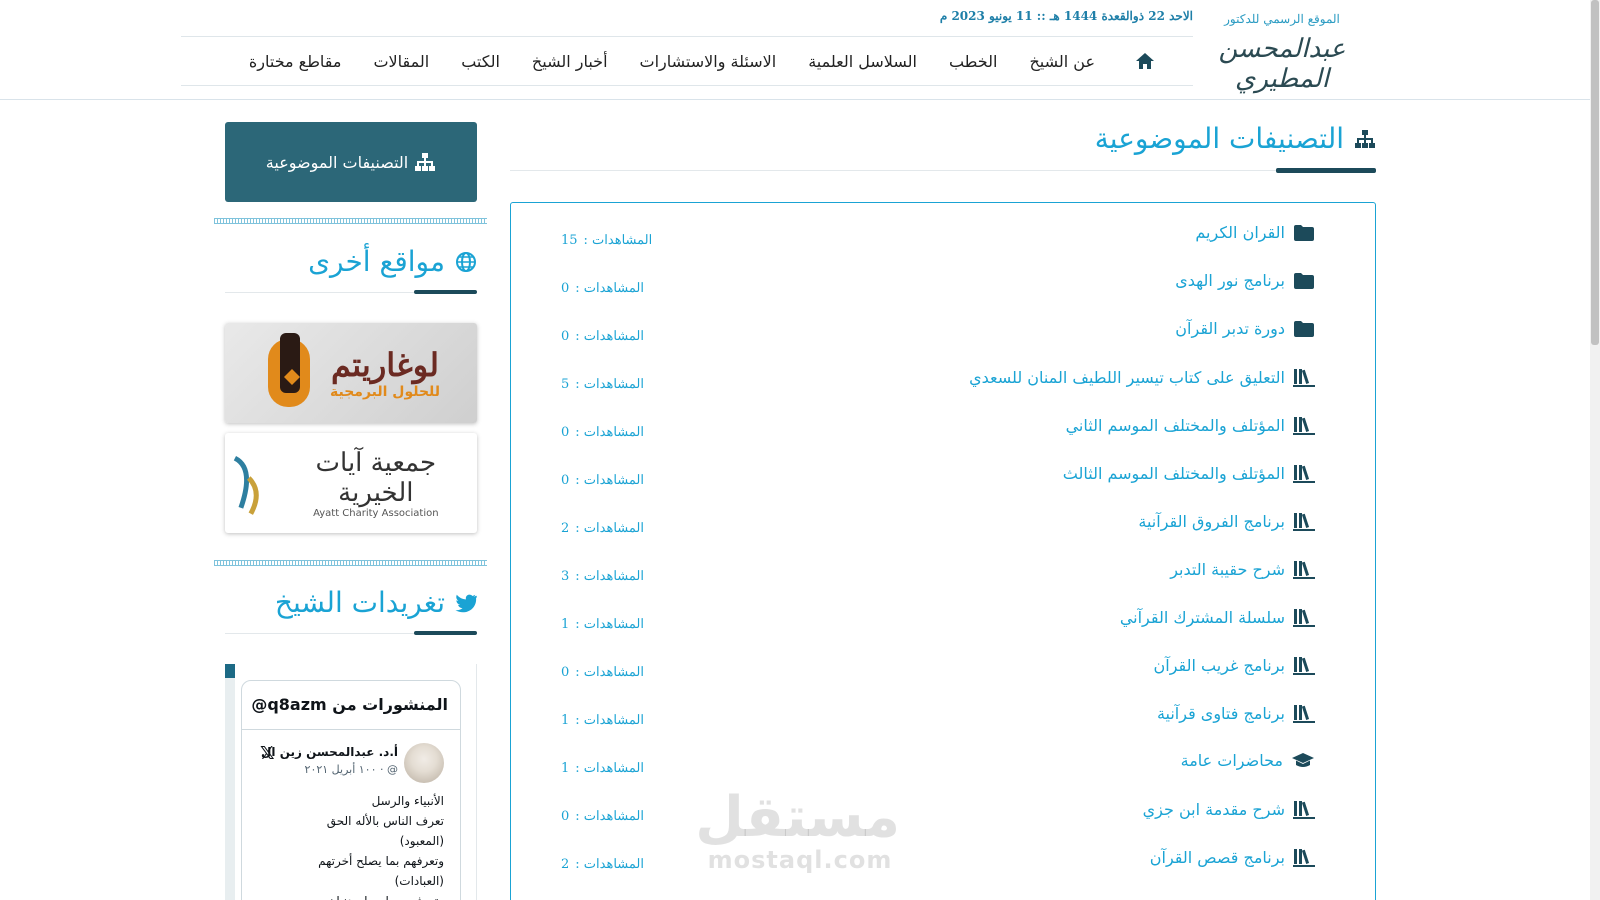 The image size is (1600, 900). Describe the element at coordinates (424, 763) in the screenshot. I see `avatar` at that location.